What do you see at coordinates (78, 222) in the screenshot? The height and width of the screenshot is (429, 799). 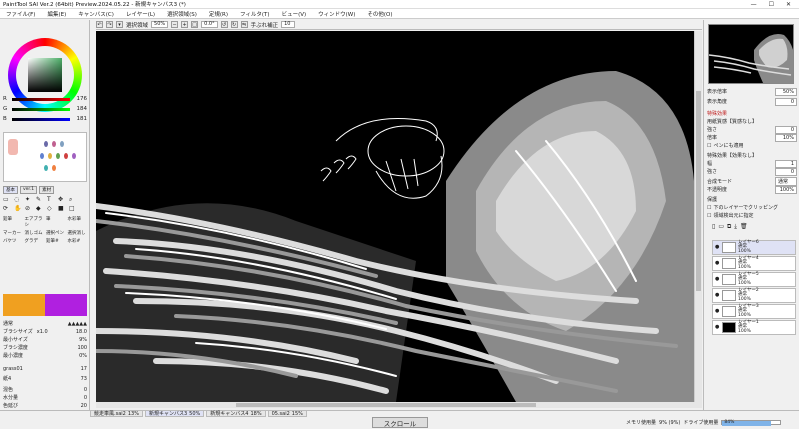 I see `tool-watercolor: 水彩筆` at bounding box center [78, 222].